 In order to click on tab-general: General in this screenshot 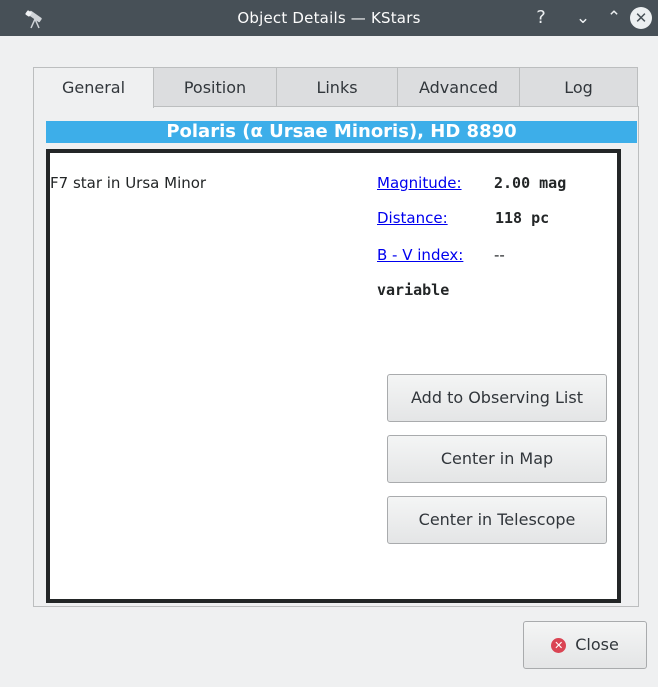, I will do `click(93, 87)`.